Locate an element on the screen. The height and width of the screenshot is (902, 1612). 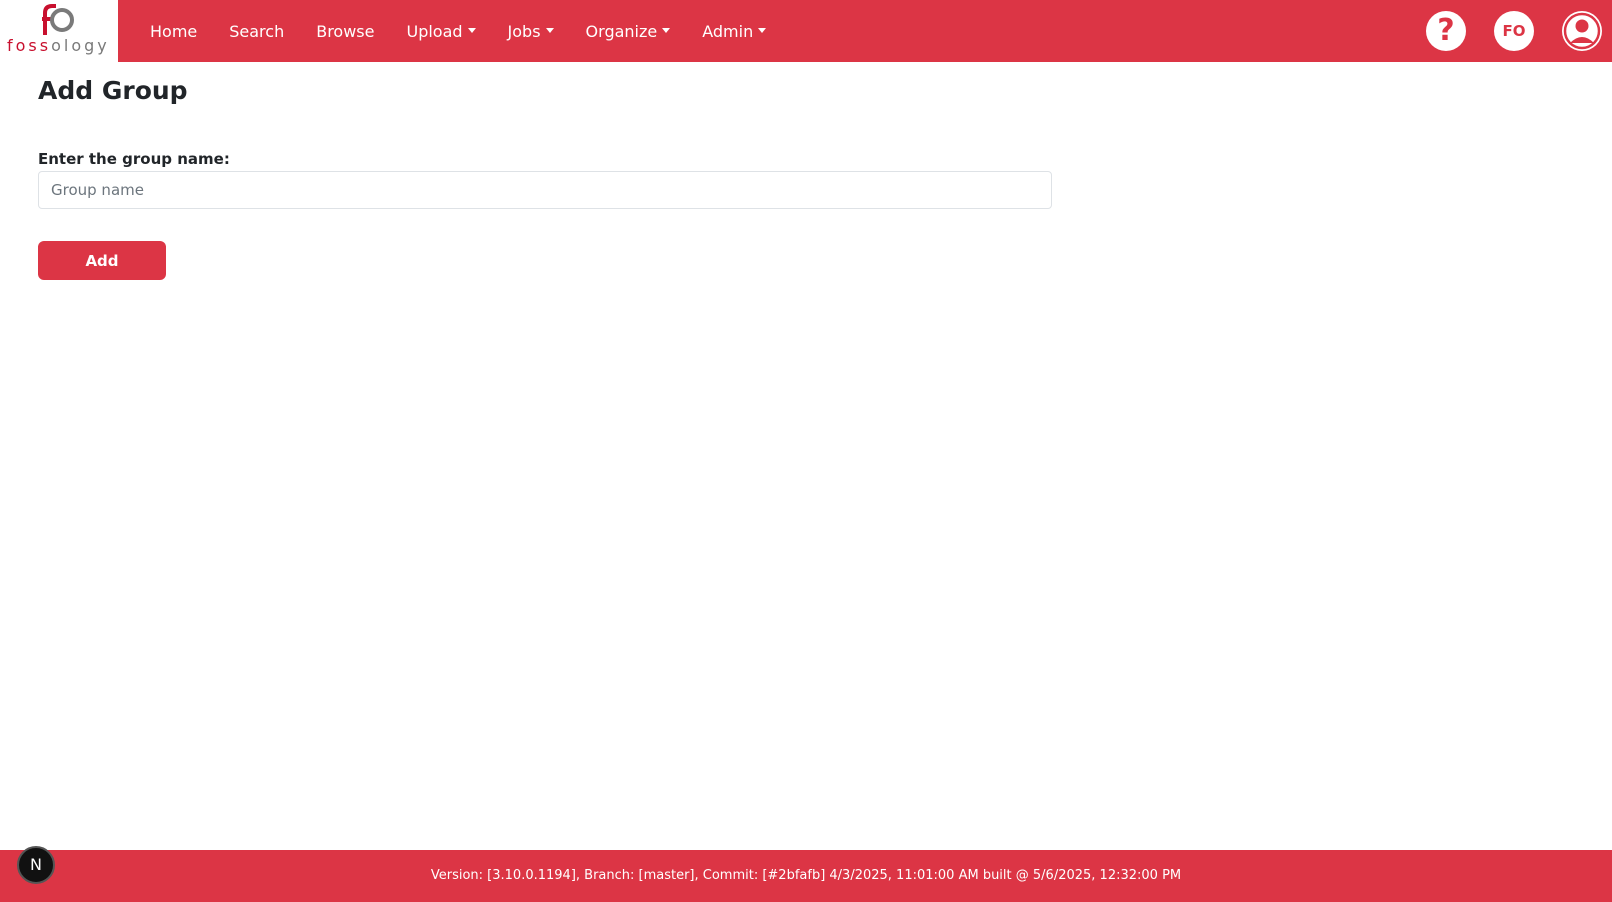
dev-tools-badge: N is located at coordinates (36, 865).